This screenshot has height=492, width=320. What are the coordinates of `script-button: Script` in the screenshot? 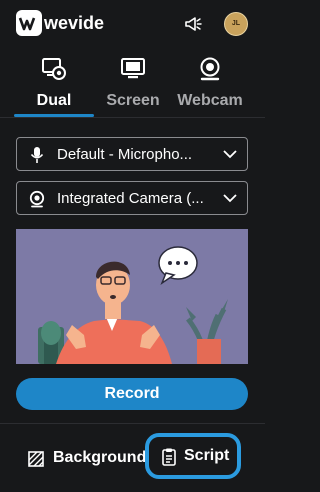 It's located at (193, 456).